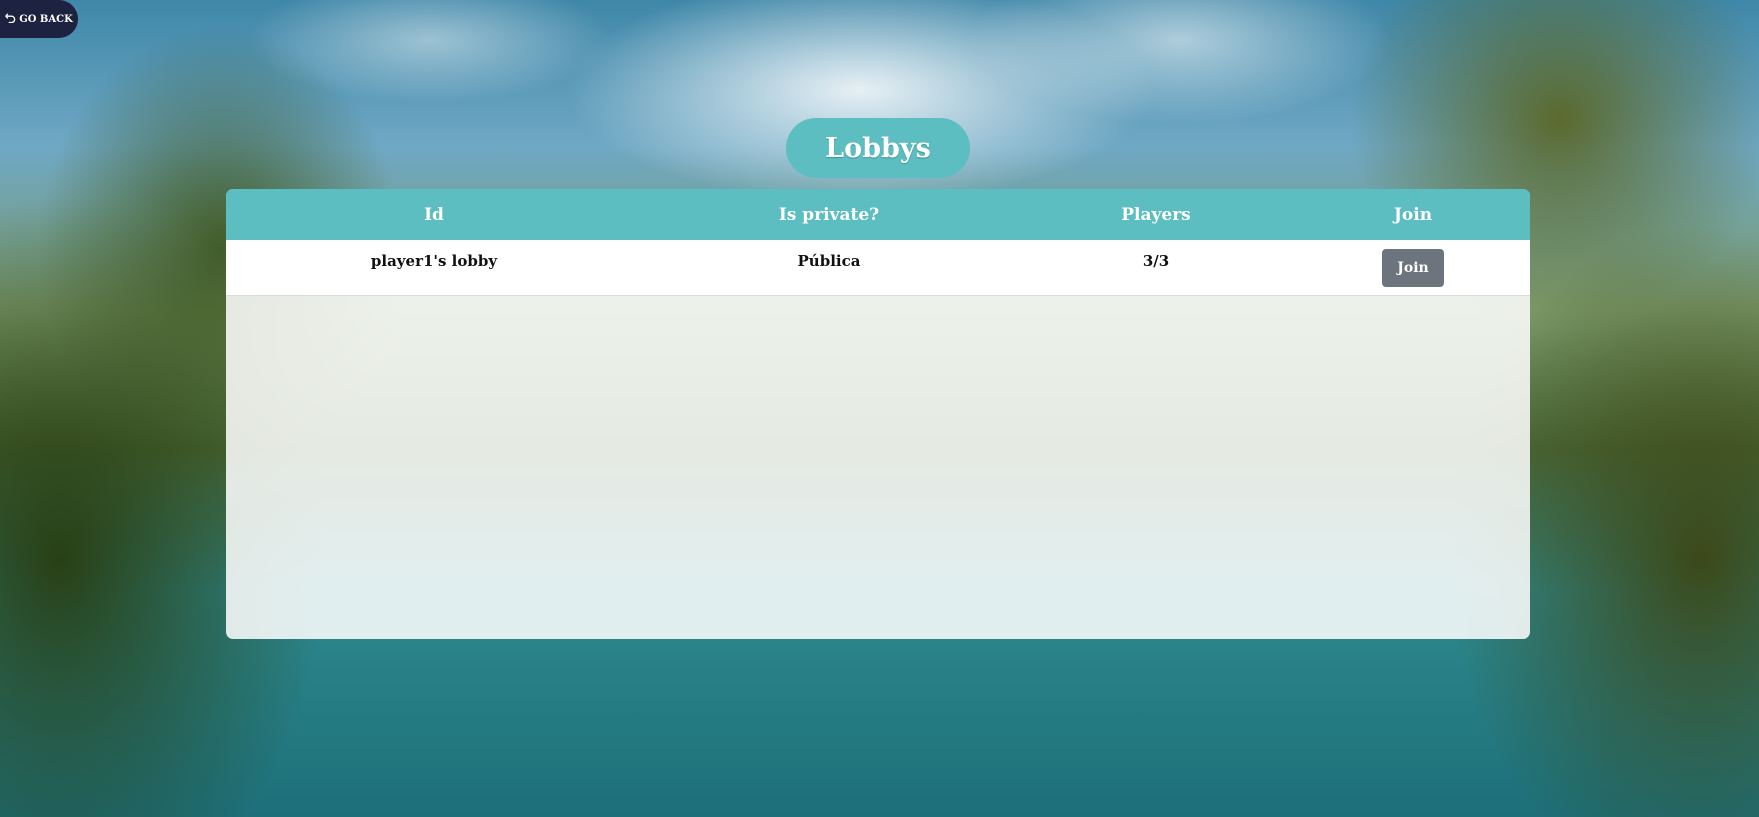  Describe the element at coordinates (1413, 268) in the screenshot. I see `join-button: Join` at that location.